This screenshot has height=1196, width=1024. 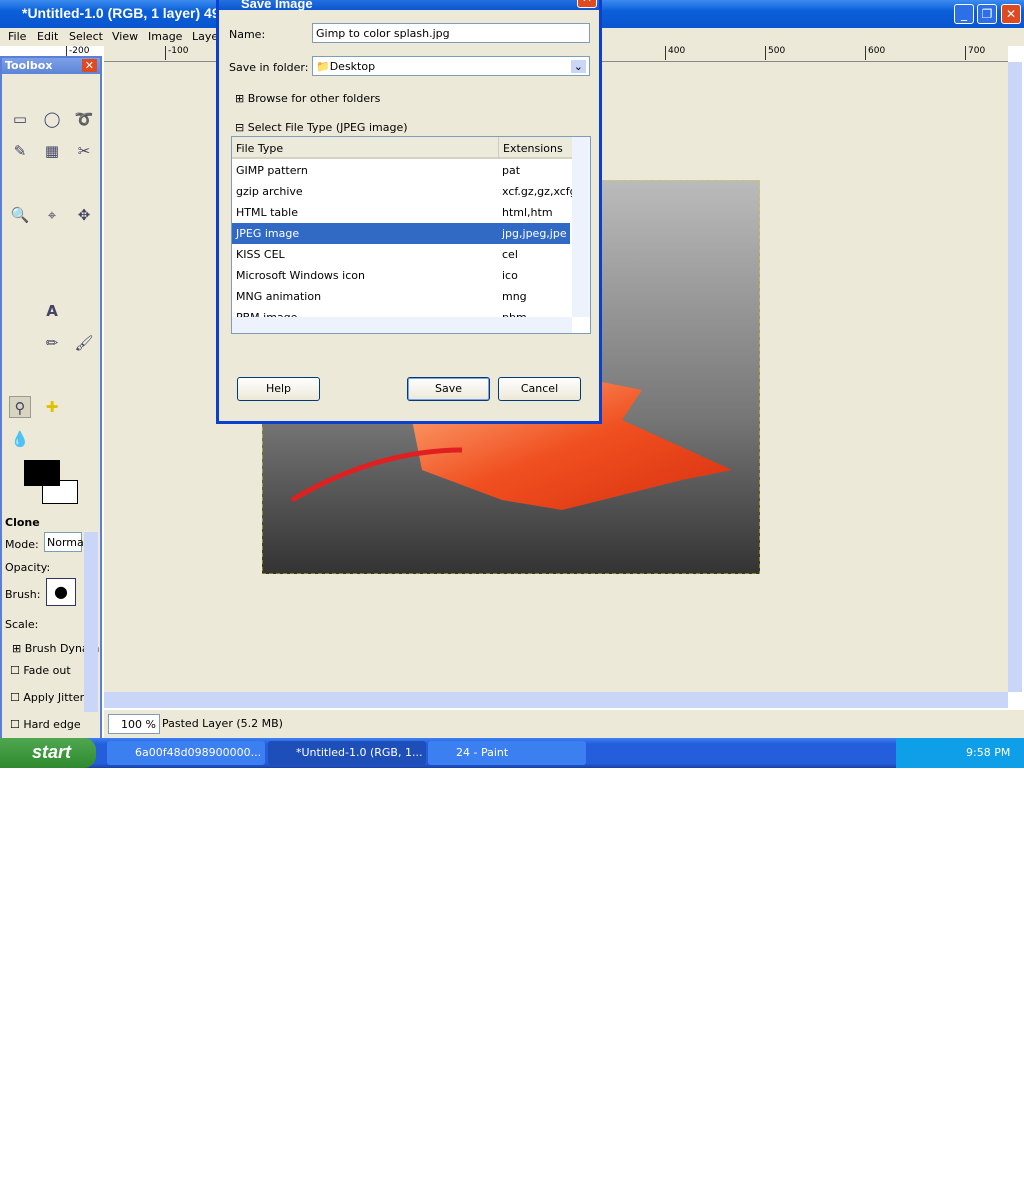 What do you see at coordinates (675, 53) in the screenshot?
I see `ruler-label: 400` at bounding box center [675, 53].